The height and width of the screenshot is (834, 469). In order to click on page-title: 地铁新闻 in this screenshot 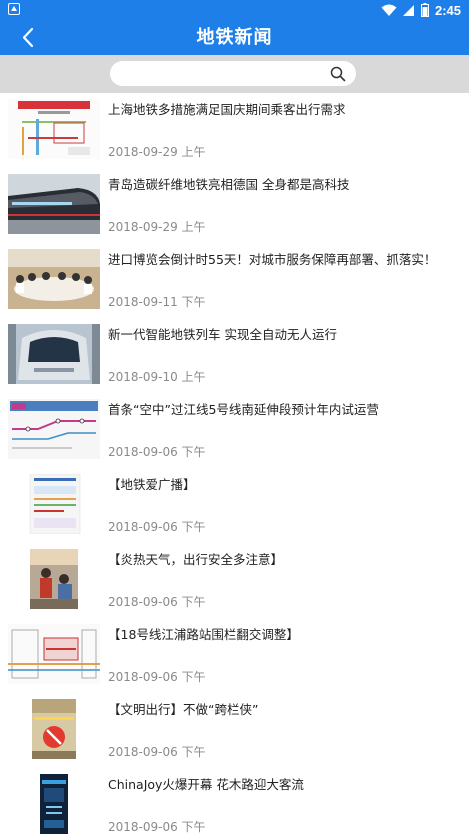, I will do `click(234, 37)`.